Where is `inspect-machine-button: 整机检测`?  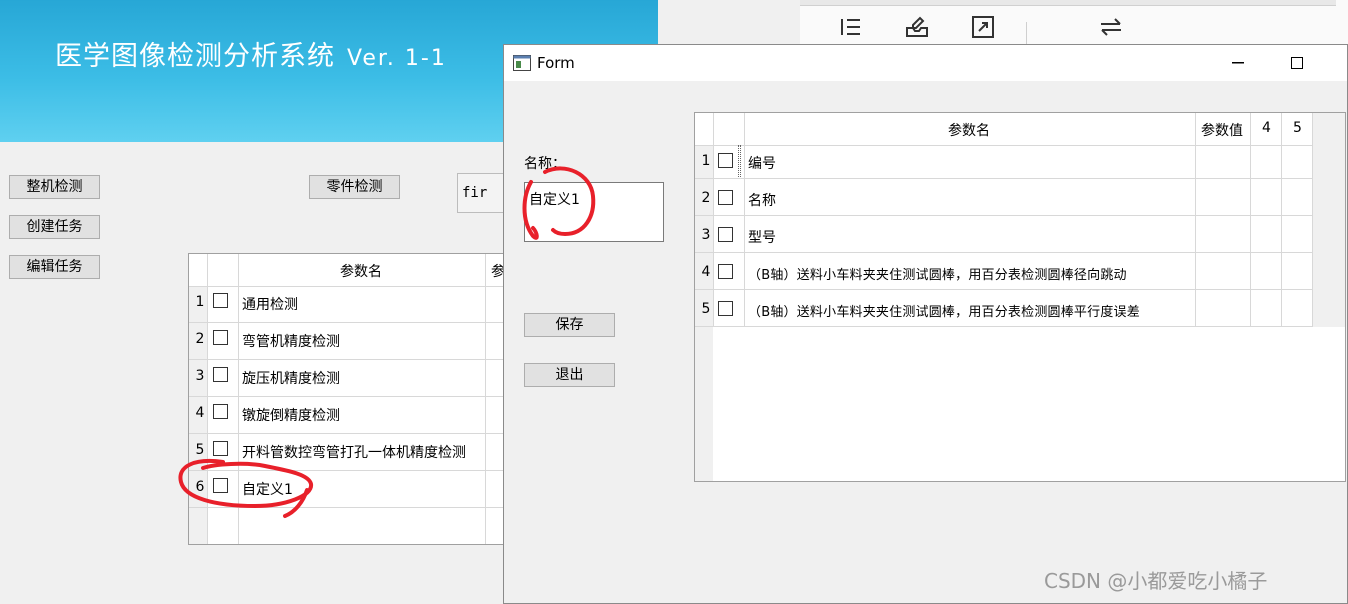 inspect-machine-button: 整机检测 is located at coordinates (54, 187).